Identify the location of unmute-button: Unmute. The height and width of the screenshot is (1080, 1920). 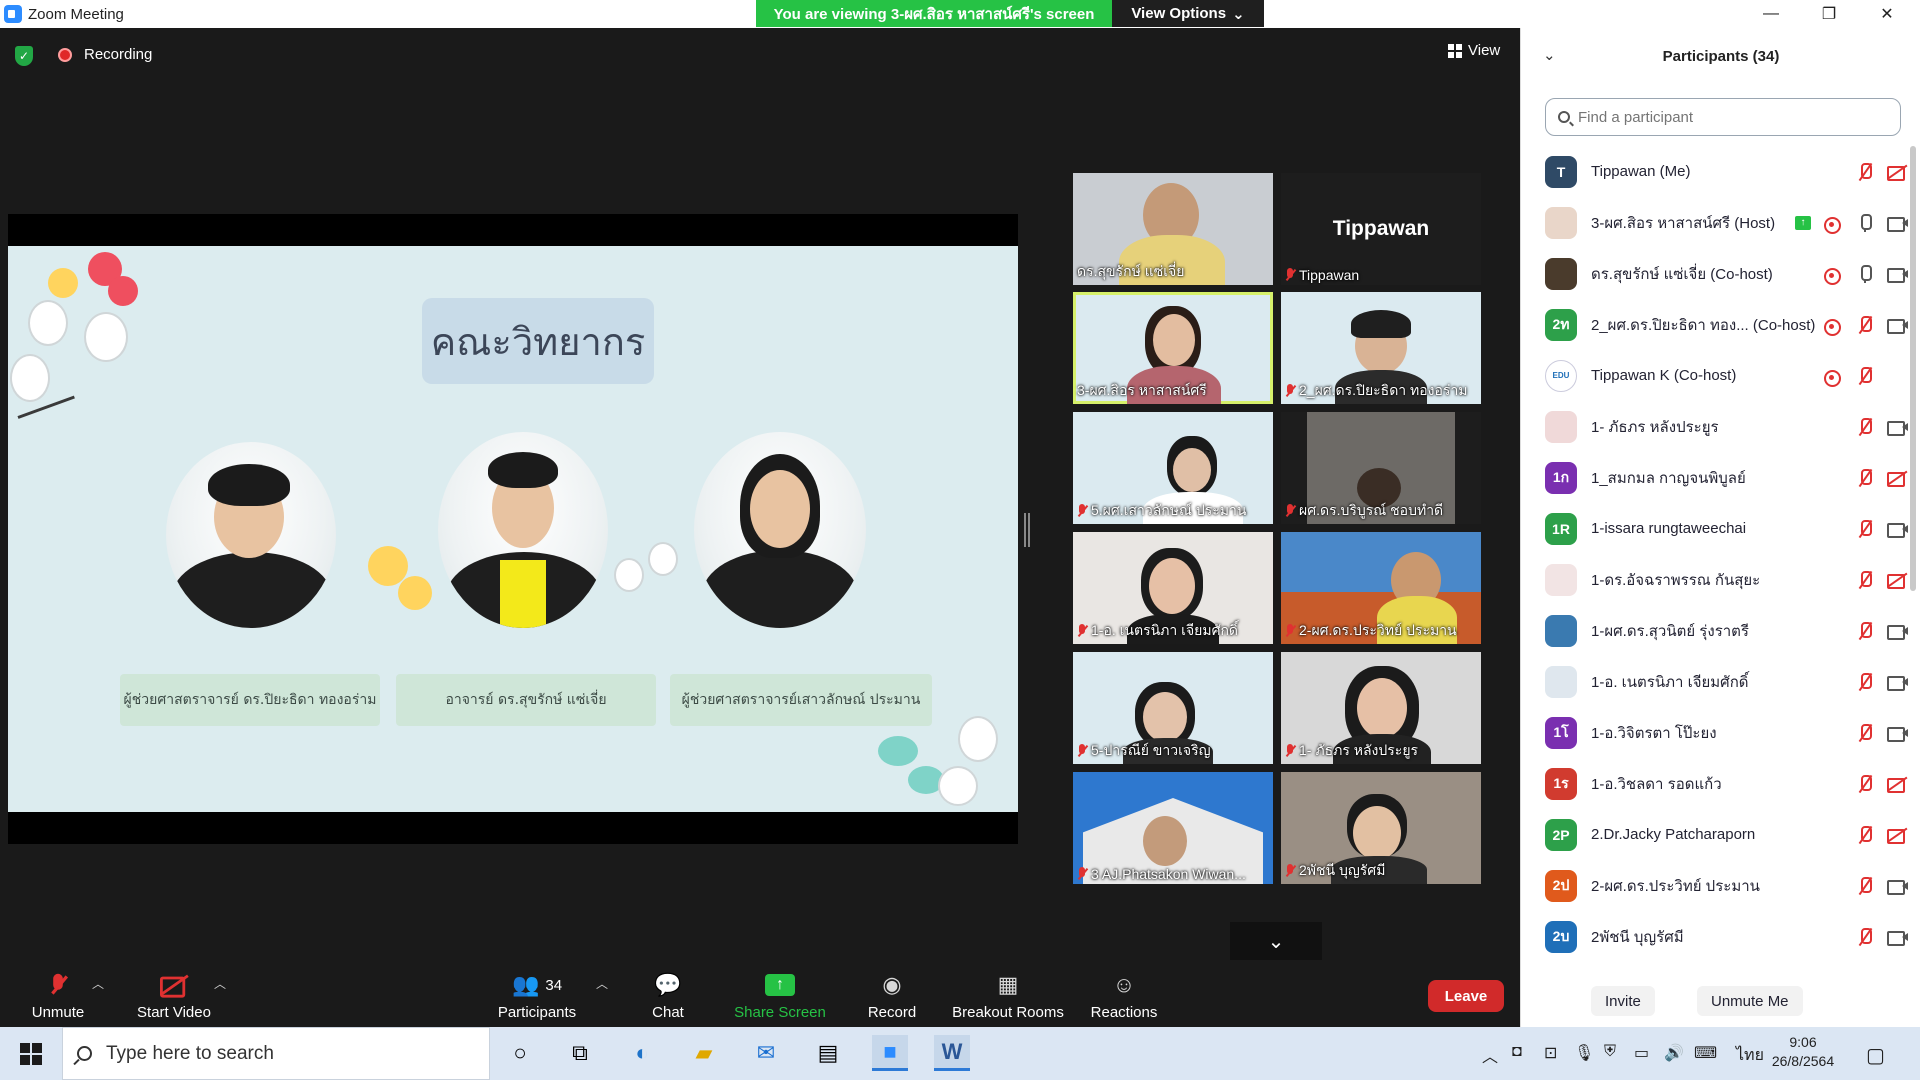
(58, 995).